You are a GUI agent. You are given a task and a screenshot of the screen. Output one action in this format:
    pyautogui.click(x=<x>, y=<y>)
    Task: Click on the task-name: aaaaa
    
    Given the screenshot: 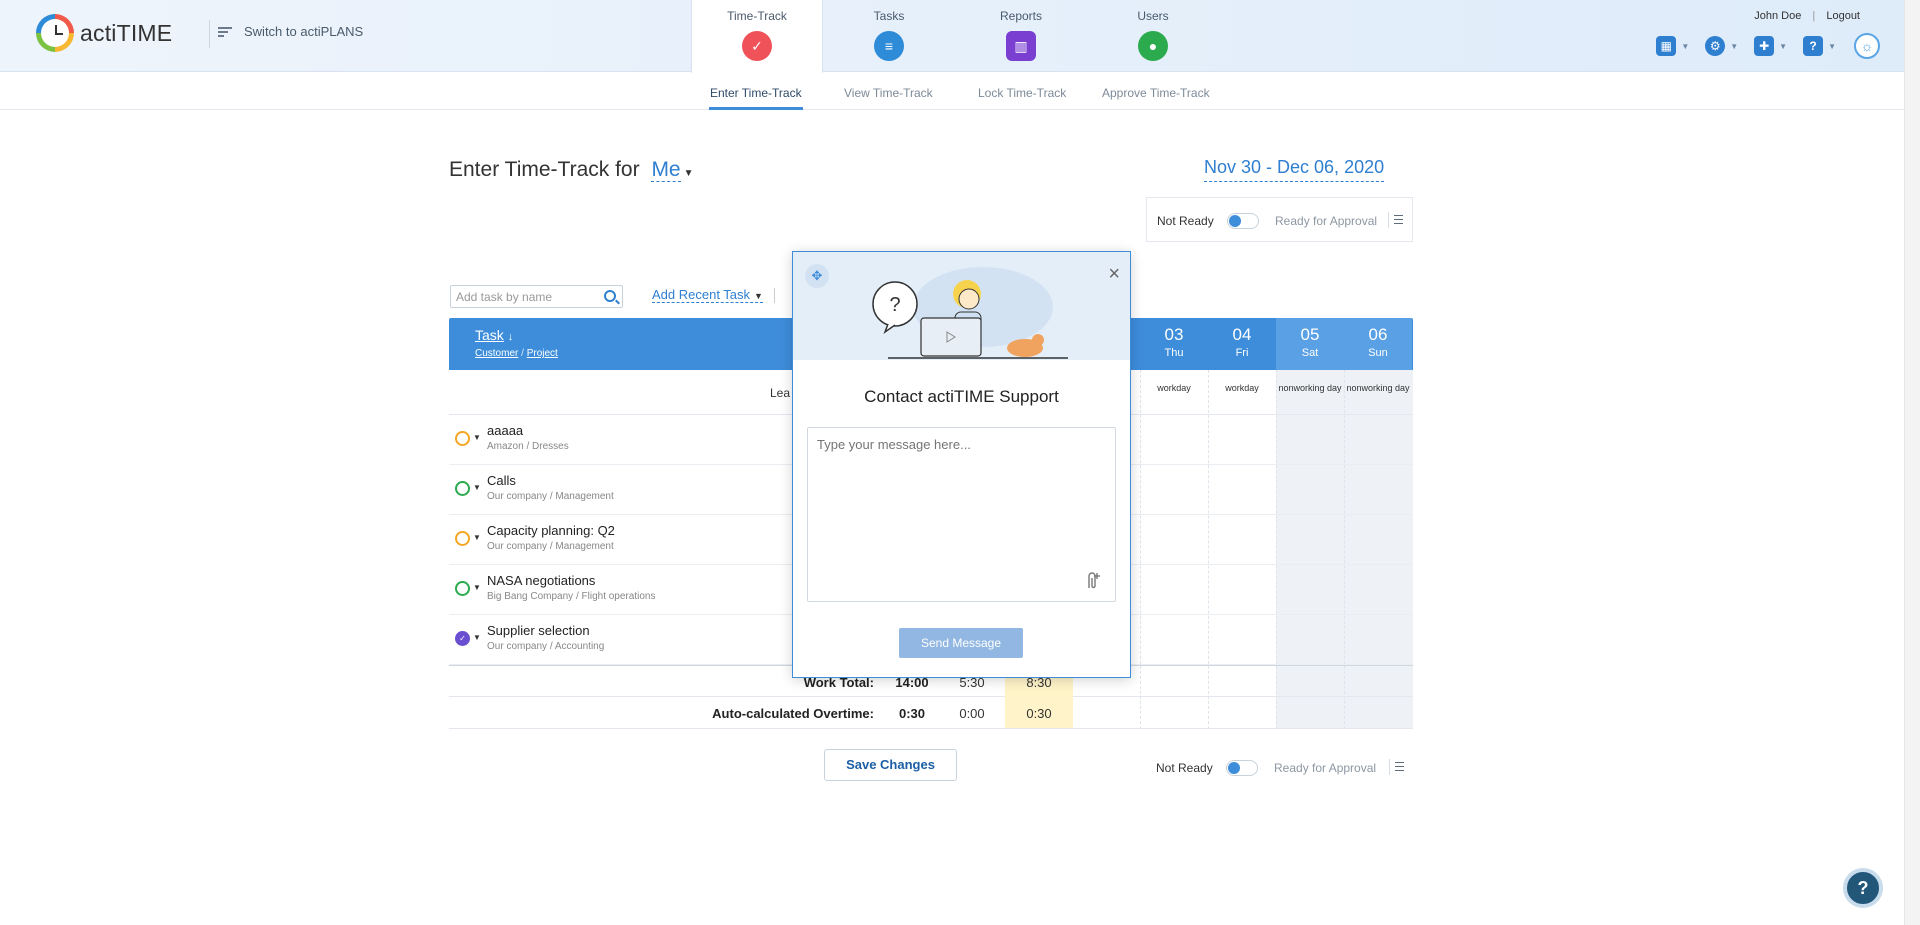 What is the action you would take?
    pyautogui.click(x=505, y=430)
    